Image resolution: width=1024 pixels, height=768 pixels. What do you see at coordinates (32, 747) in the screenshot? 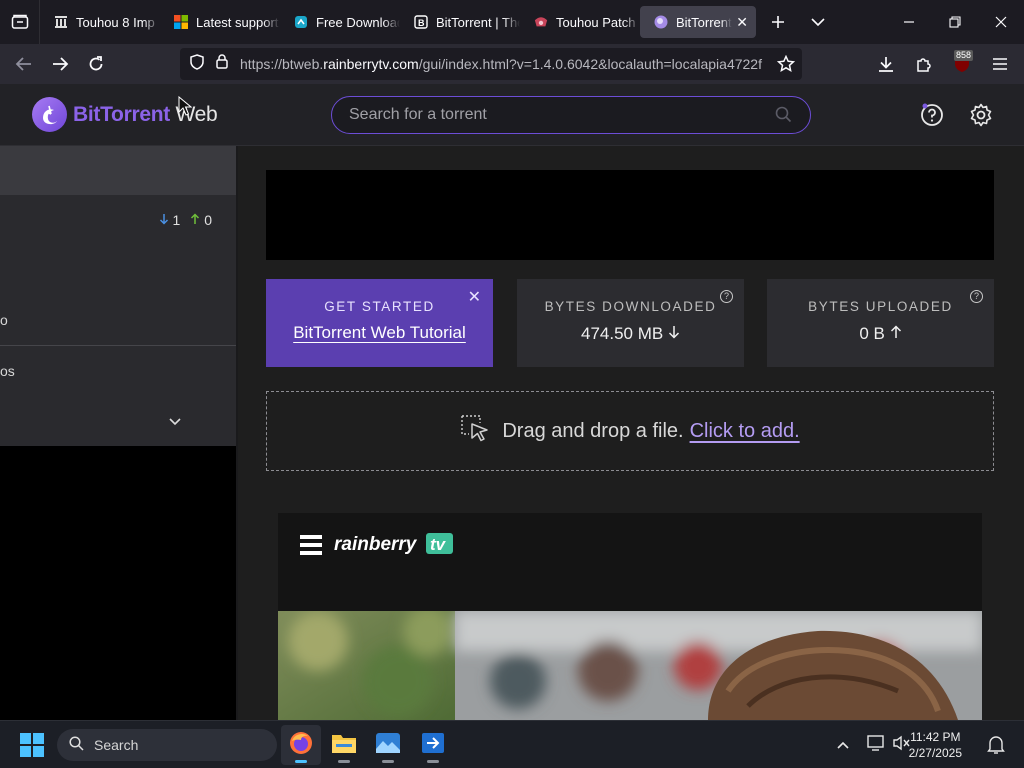
I see `windows-start-icon` at bounding box center [32, 747].